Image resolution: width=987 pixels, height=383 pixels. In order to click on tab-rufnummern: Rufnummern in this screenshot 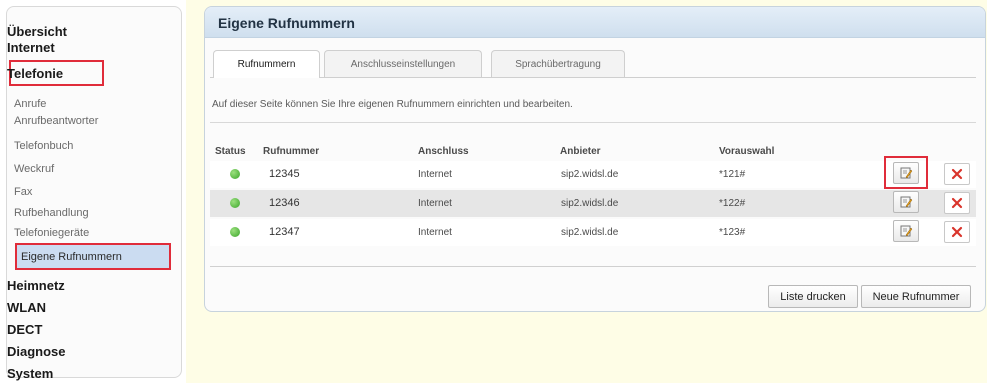, I will do `click(266, 64)`.